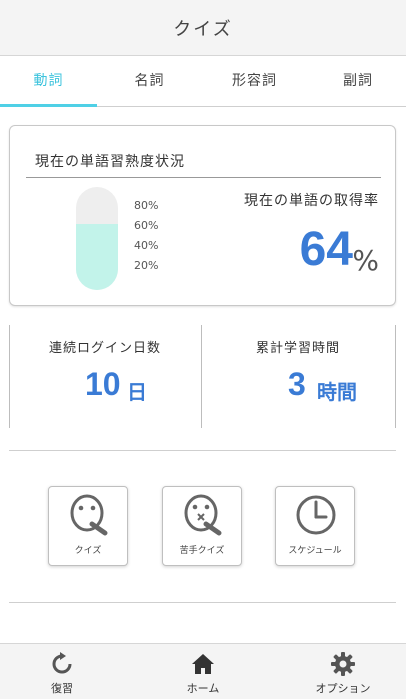 The height and width of the screenshot is (699, 406). What do you see at coordinates (315, 551) in the screenshot?
I see `schedule-button-label: スケジュール` at bounding box center [315, 551].